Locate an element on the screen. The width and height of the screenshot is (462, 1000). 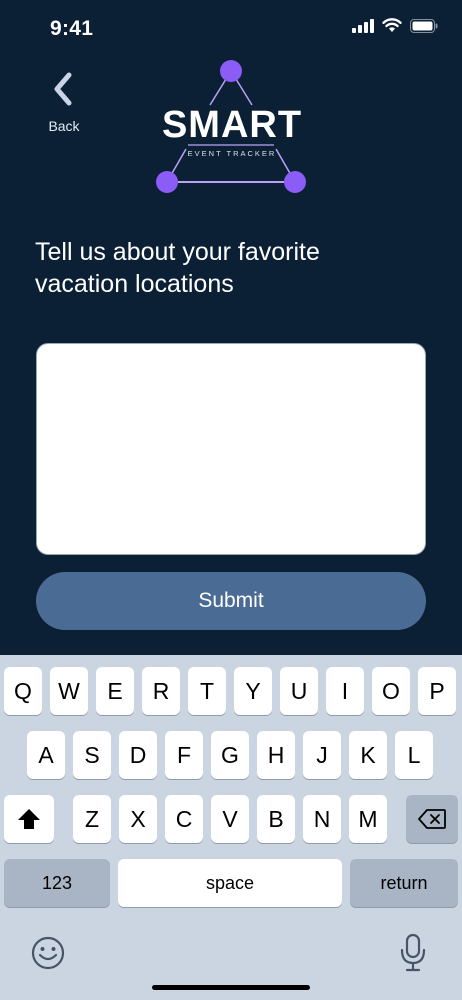
key-x: X is located at coordinates (138, 819).